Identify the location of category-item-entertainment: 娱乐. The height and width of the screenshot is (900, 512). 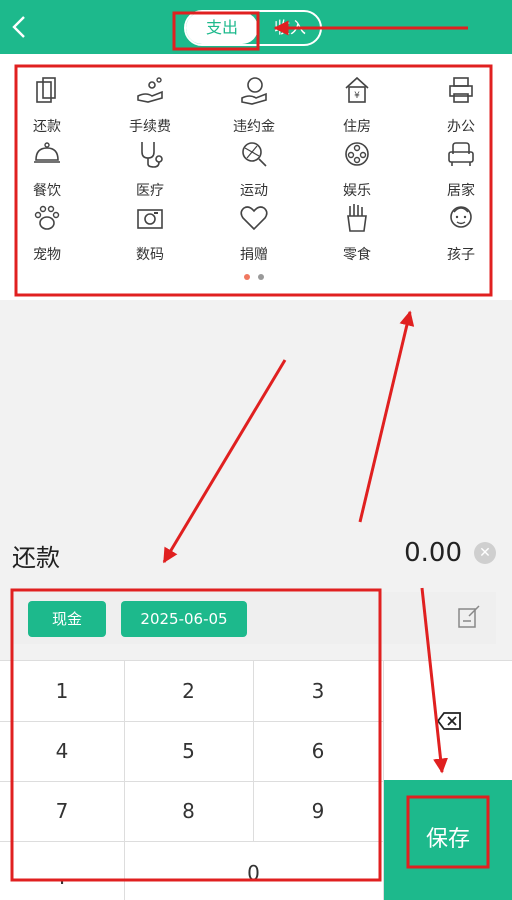
(357, 170).